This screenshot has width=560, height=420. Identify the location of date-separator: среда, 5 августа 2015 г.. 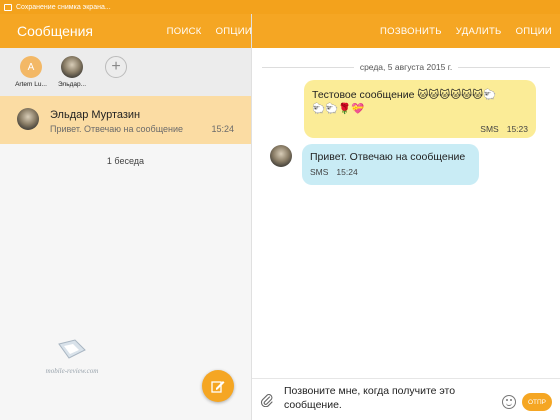
(406, 67).